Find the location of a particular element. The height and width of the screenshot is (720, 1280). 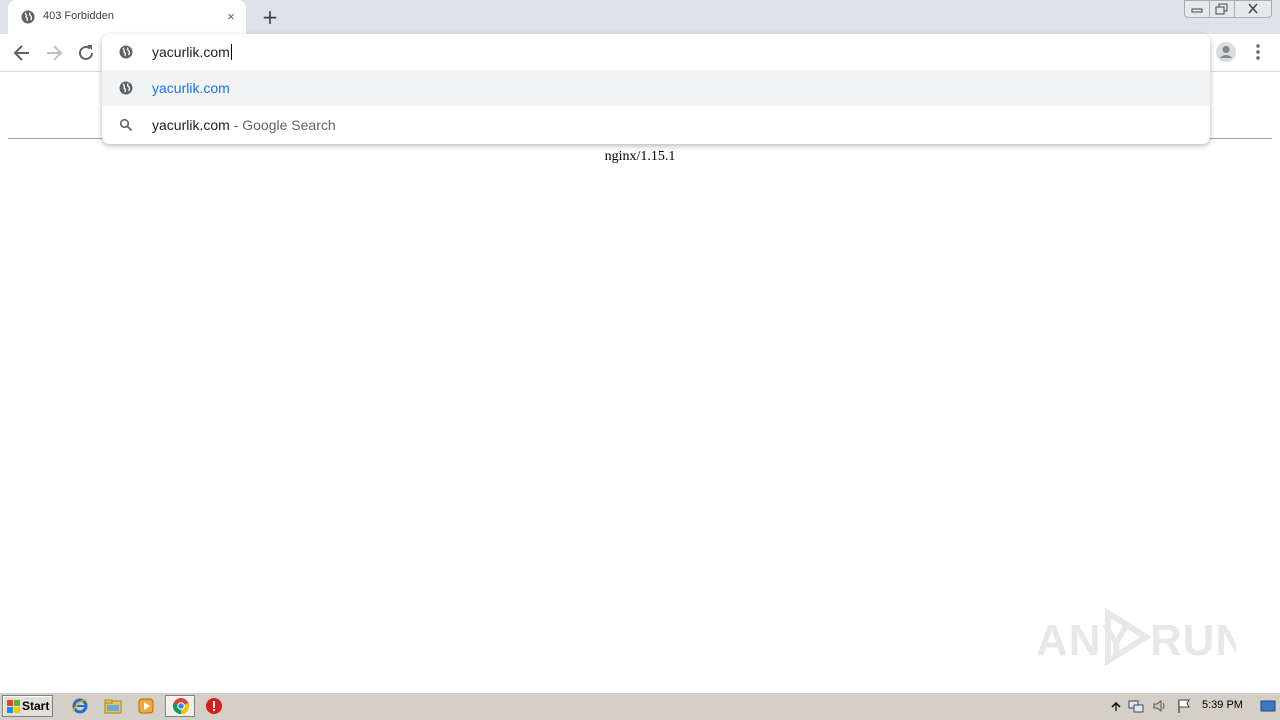

windows-logo-icon is located at coordinates (13, 706).